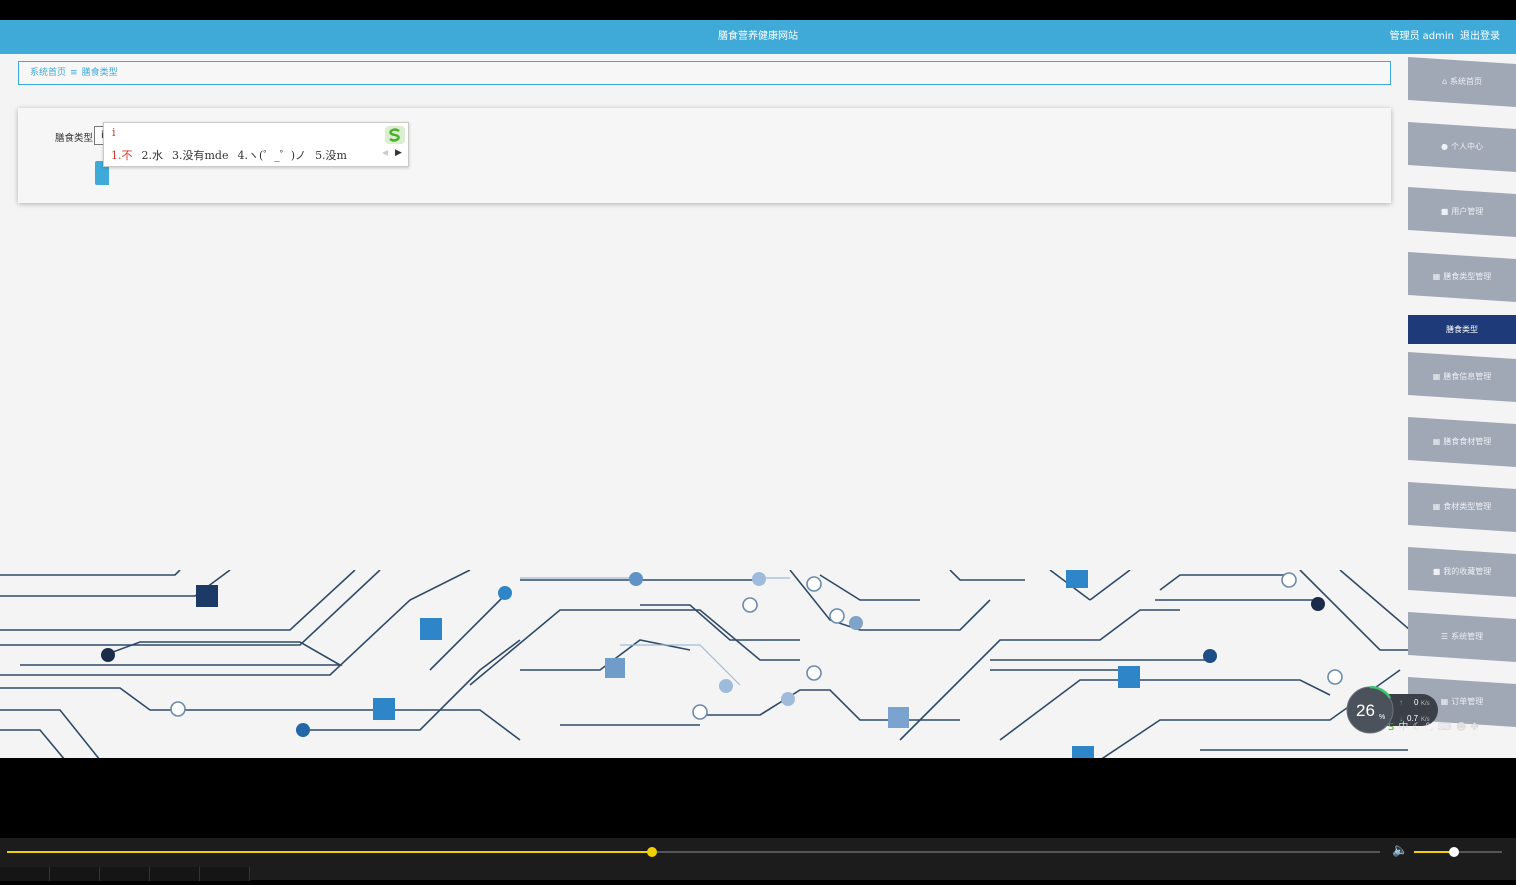 The width and height of the screenshot is (1516, 885). What do you see at coordinates (122, 155) in the screenshot?
I see `ime-candidate: 1.不` at bounding box center [122, 155].